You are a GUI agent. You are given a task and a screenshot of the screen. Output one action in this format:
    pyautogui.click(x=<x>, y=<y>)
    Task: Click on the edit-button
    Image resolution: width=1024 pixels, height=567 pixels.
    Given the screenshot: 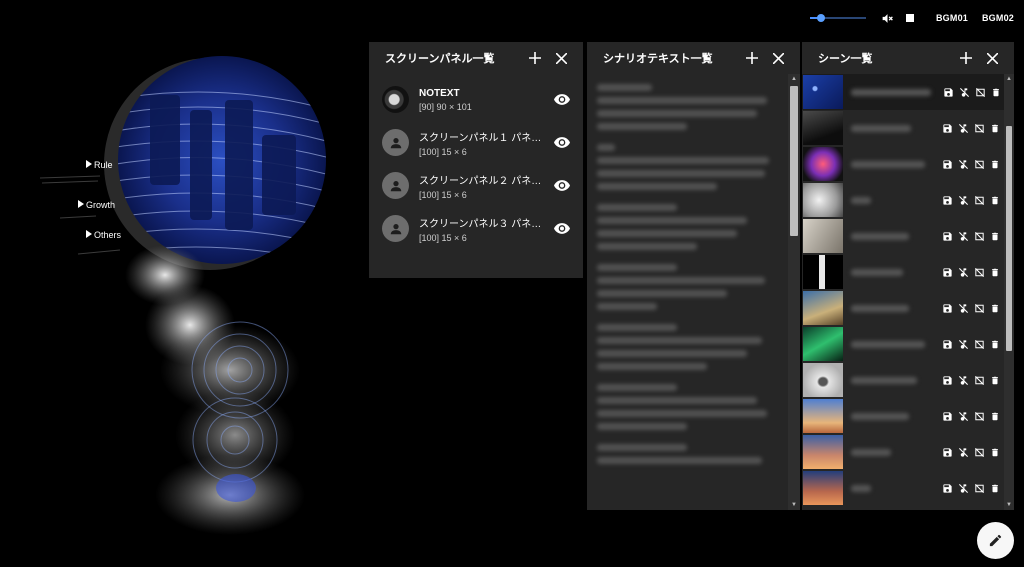 What is the action you would take?
    pyautogui.click(x=995, y=540)
    